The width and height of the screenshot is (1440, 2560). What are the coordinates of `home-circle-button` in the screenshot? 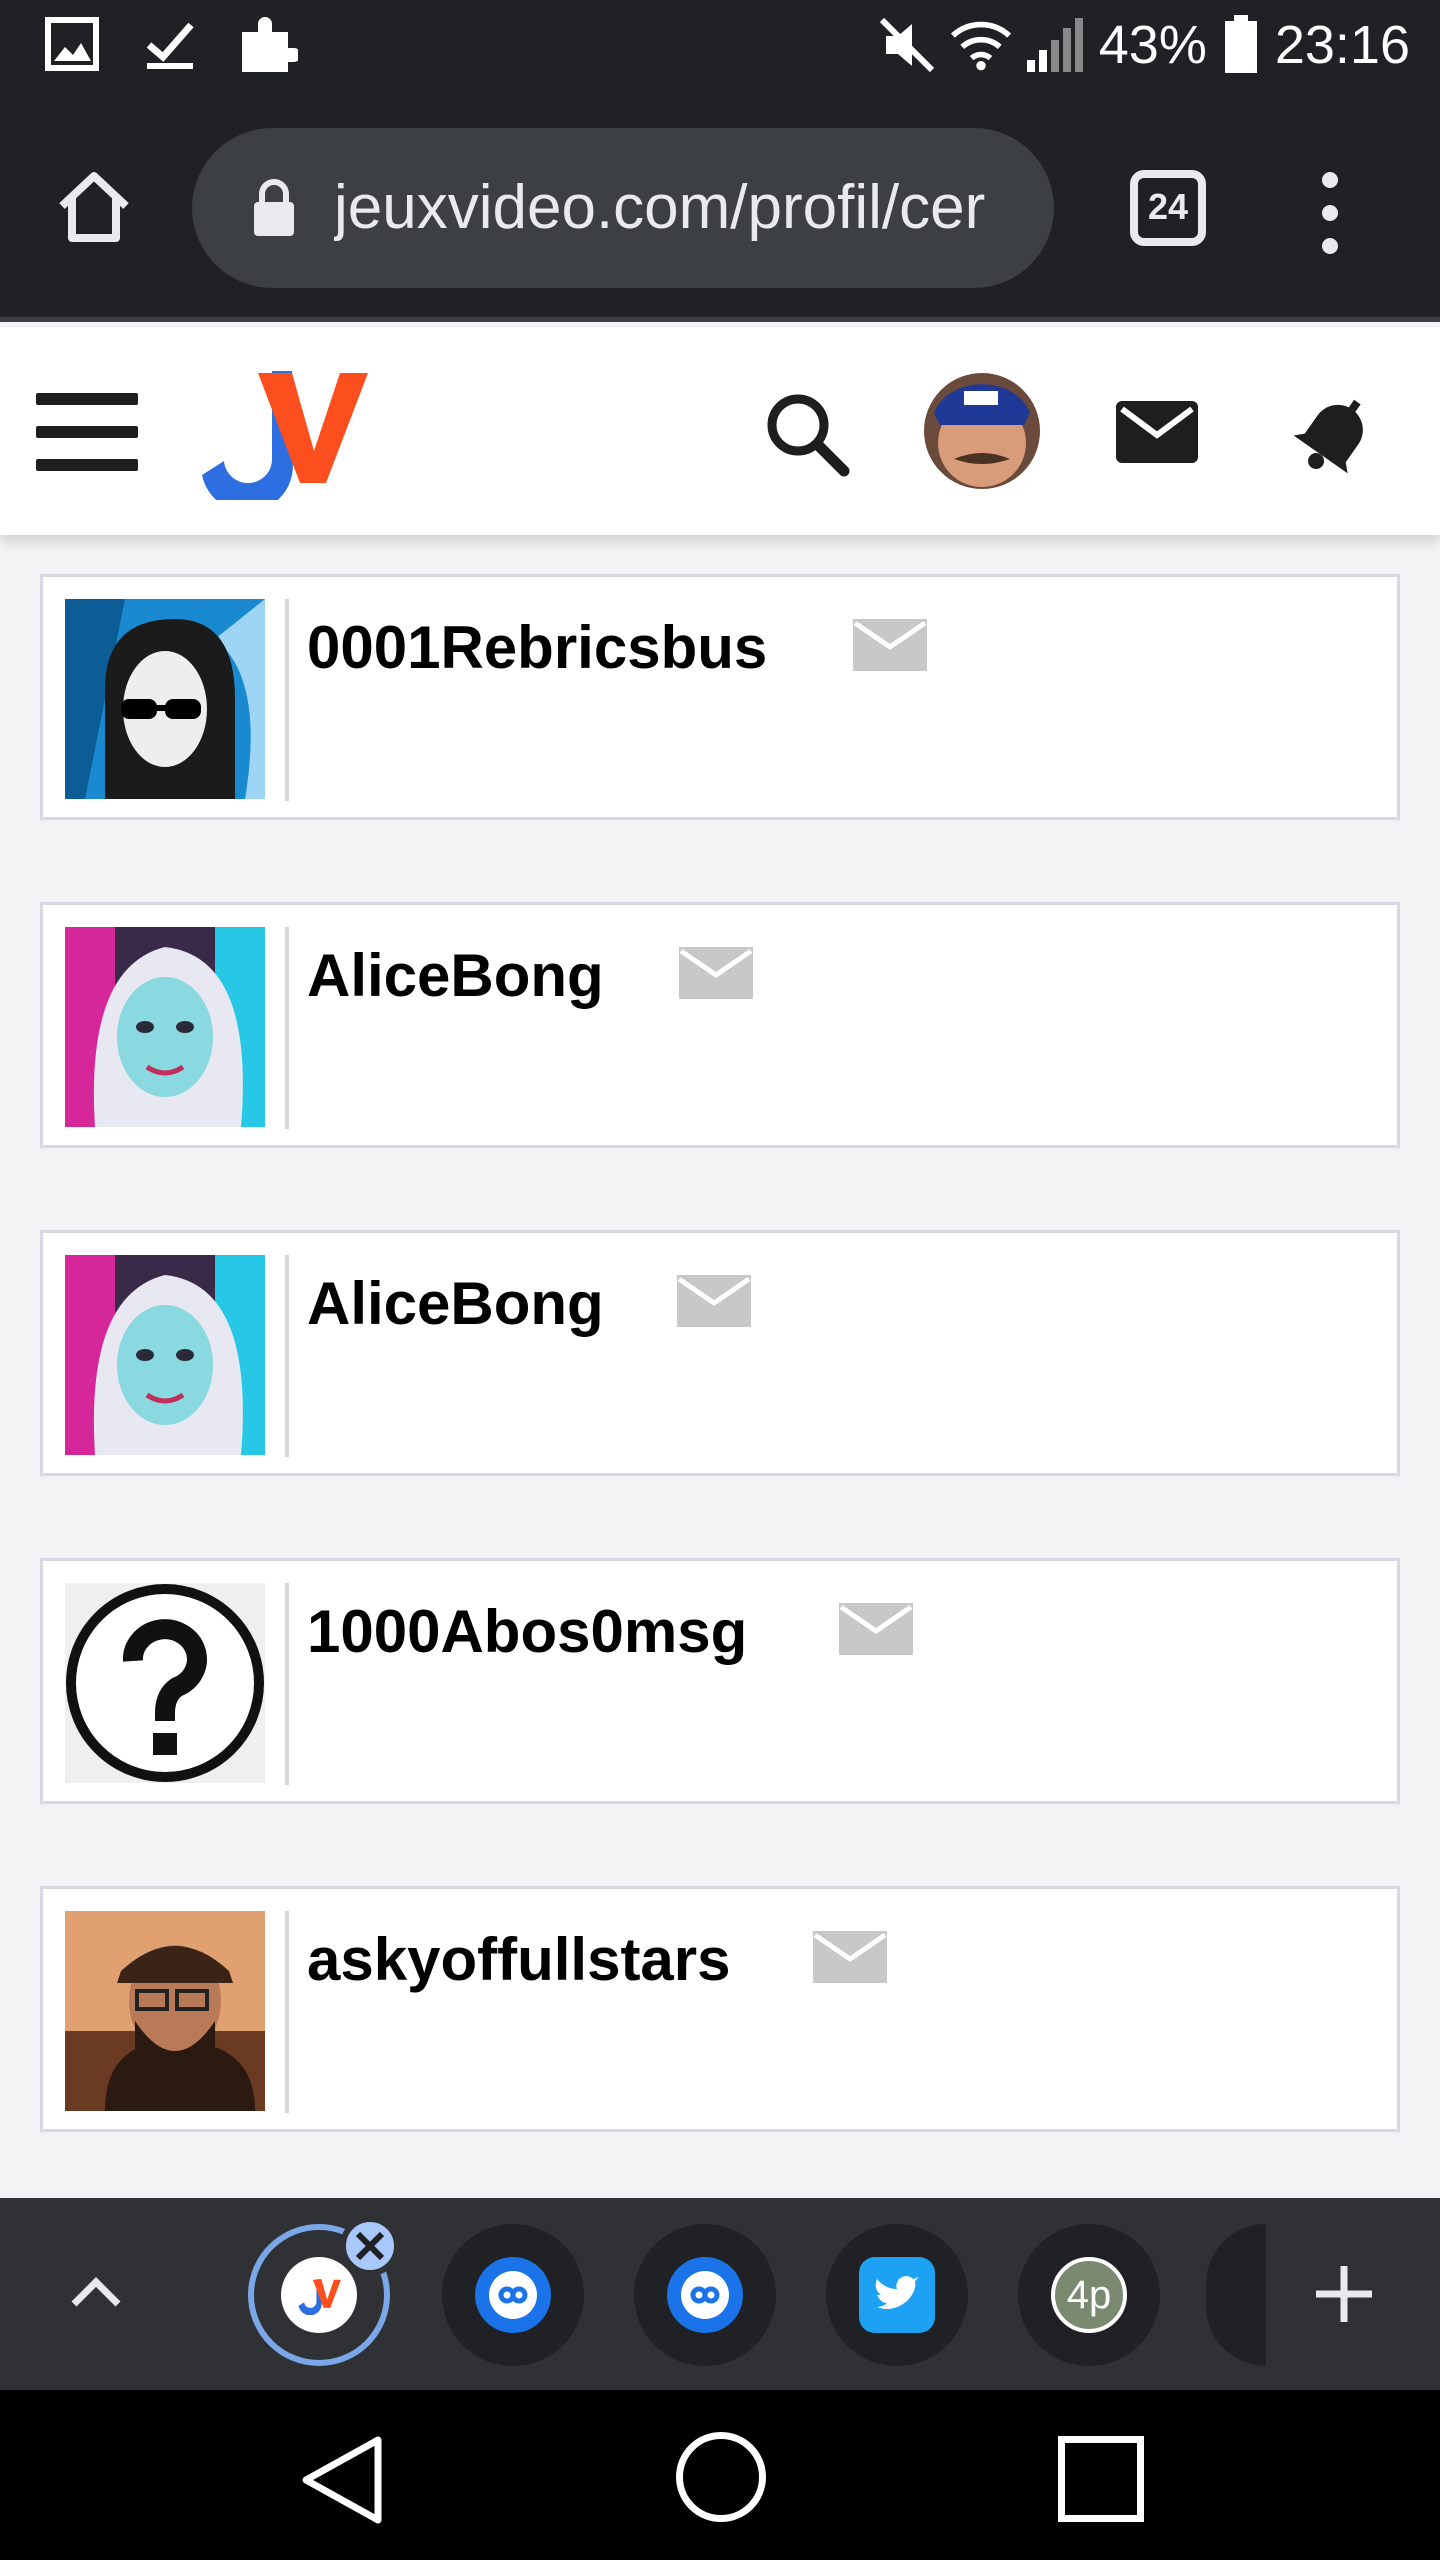 It's located at (721, 2477).